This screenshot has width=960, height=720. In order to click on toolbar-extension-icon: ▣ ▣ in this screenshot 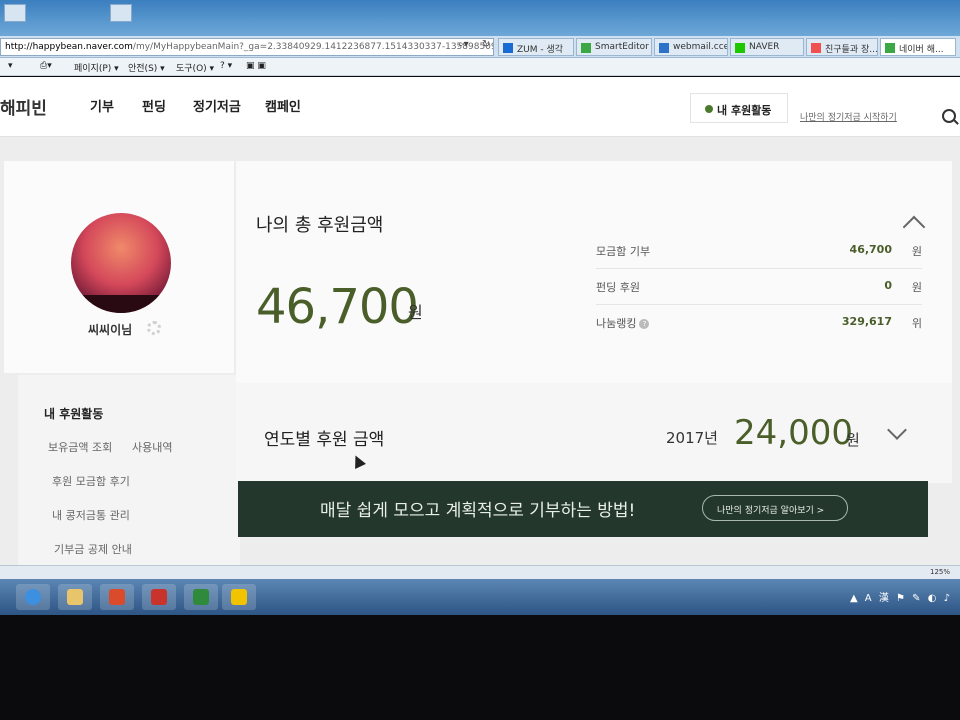, I will do `click(256, 66)`.